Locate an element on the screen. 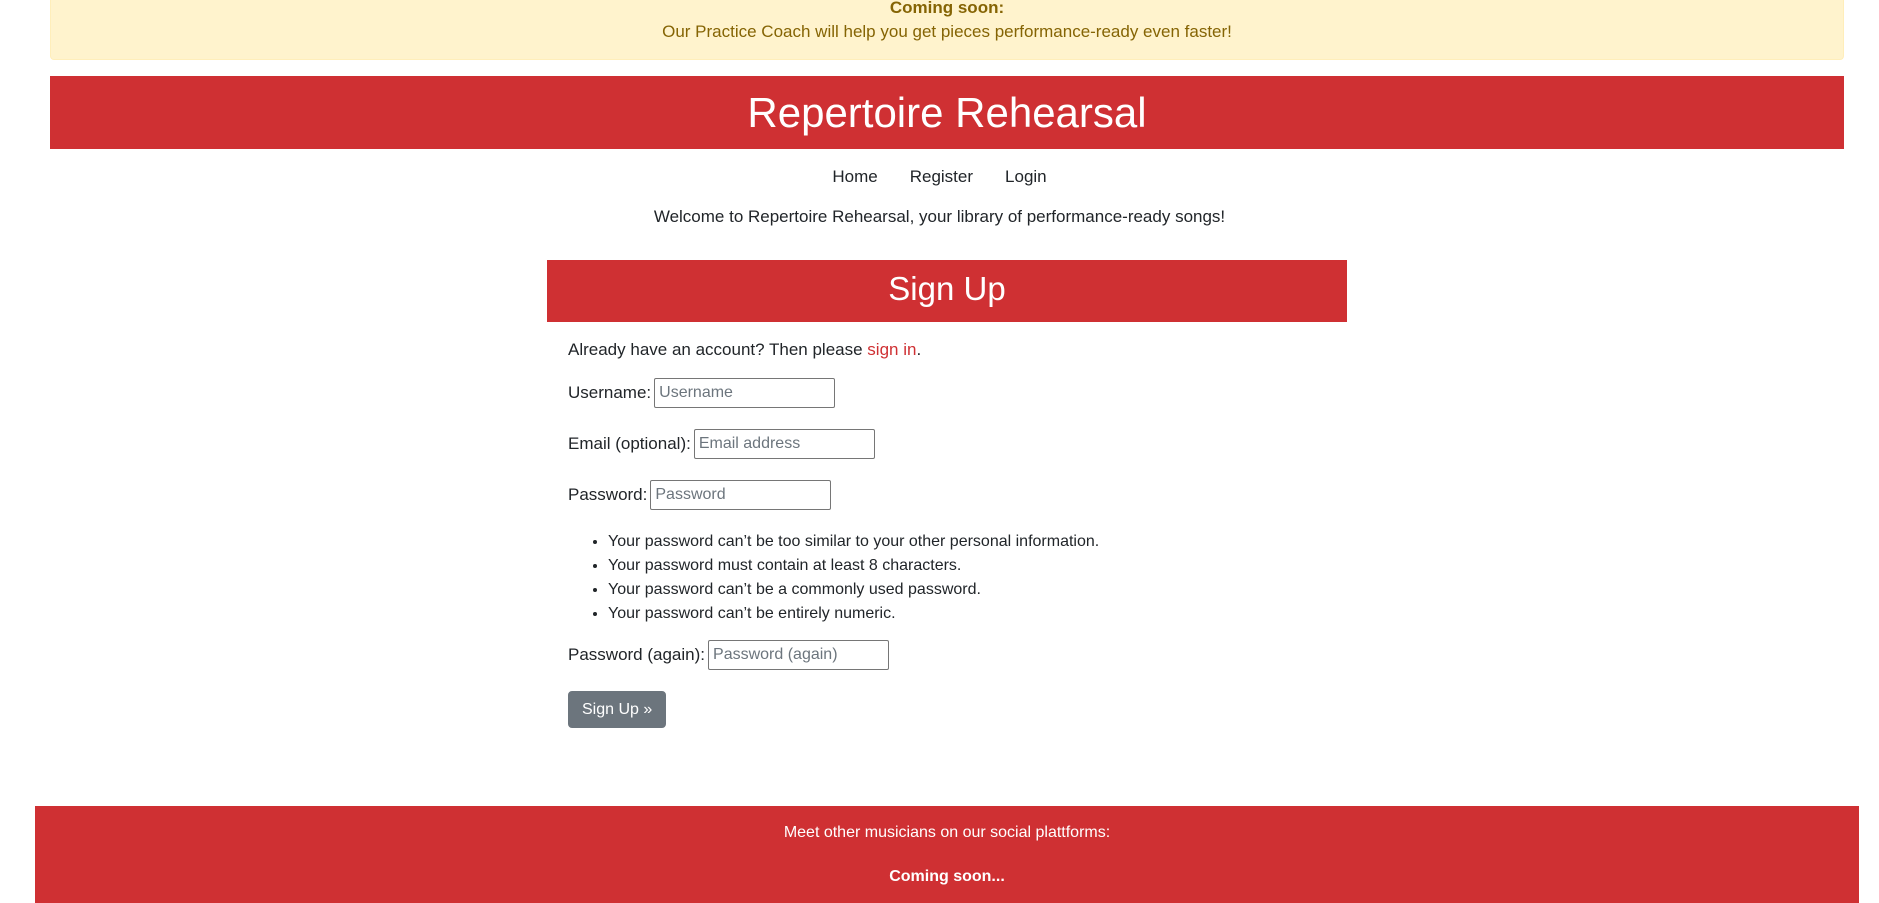 The width and height of the screenshot is (1879, 903). username-input is located at coordinates (745, 393).